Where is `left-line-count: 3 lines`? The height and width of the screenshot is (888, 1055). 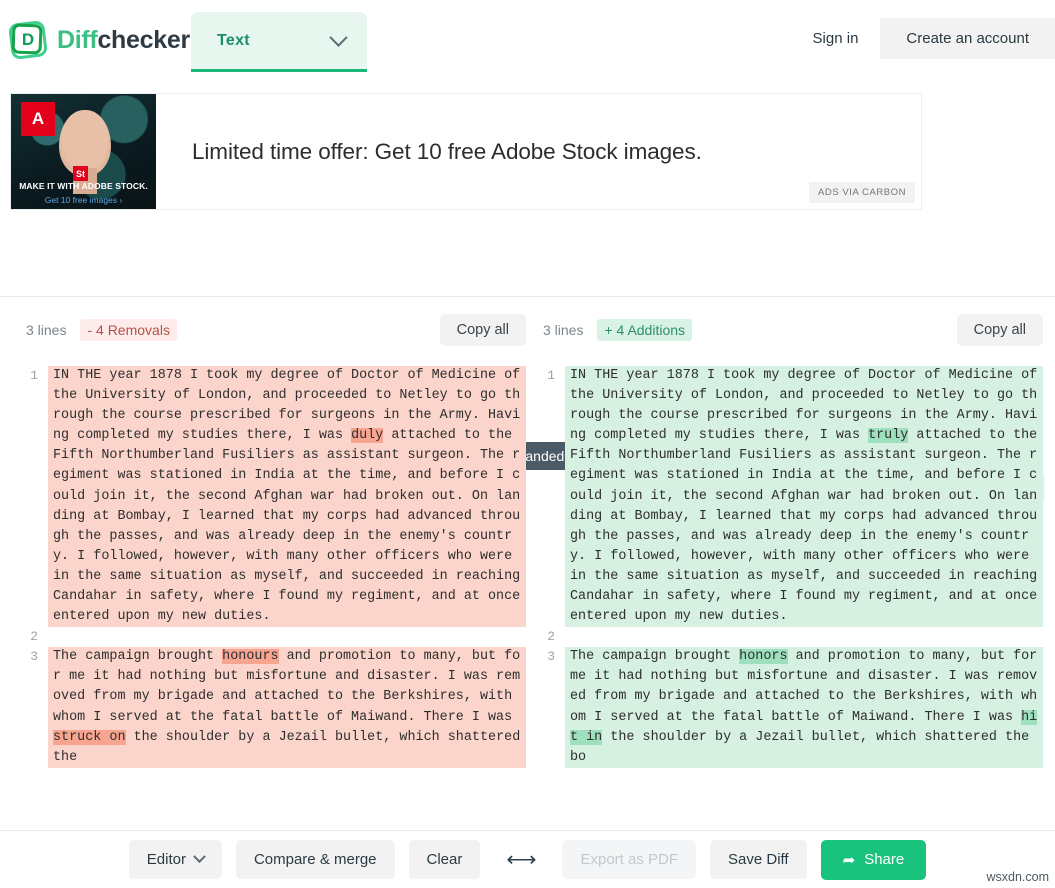 left-line-count: 3 lines is located at coordinates (46, 330).